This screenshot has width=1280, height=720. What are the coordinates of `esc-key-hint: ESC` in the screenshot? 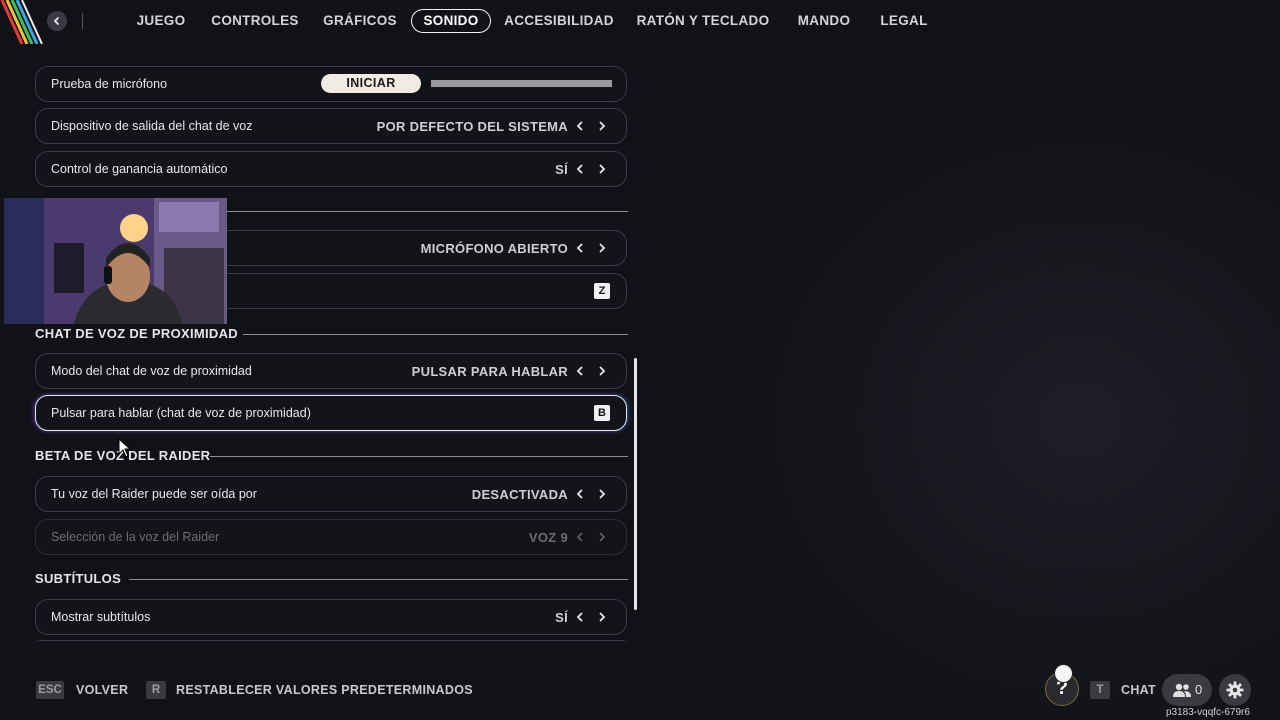 It's located at (50, 690).